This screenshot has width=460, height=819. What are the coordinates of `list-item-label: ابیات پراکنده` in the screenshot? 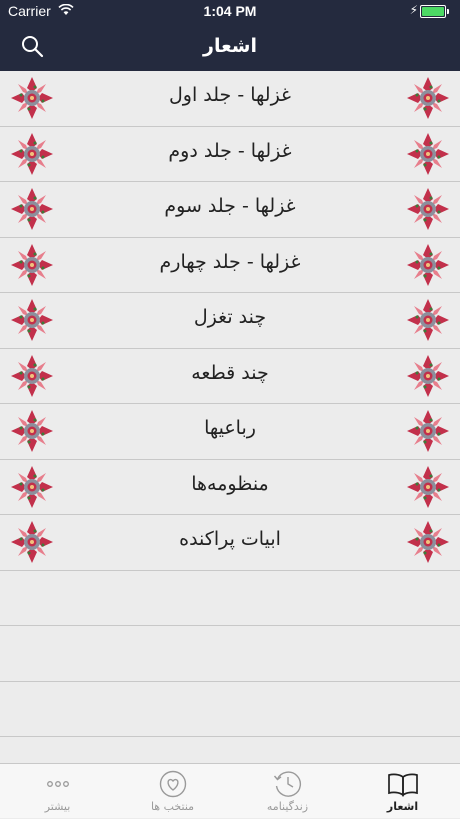 It's located at (230, 539).